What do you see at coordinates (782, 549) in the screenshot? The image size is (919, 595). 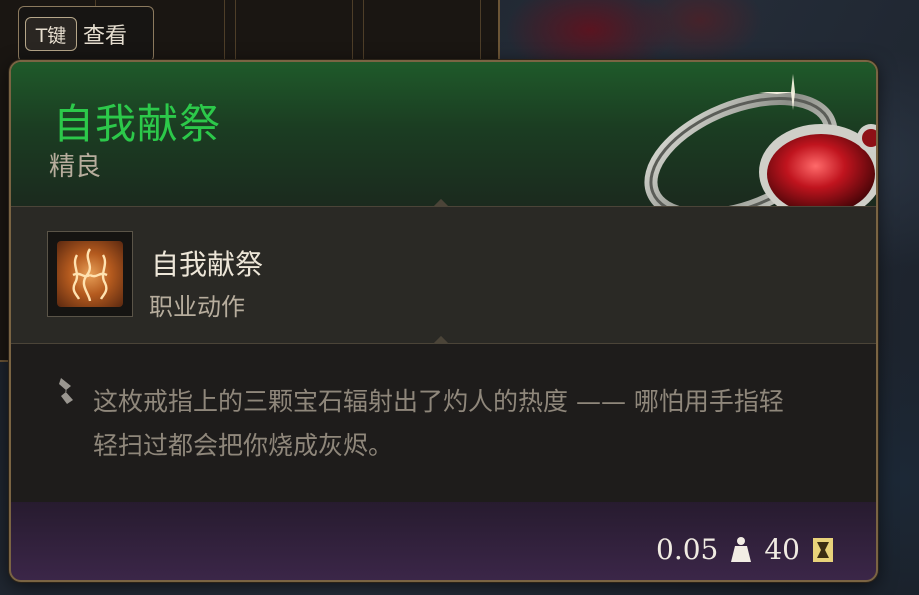 I see `item-value: 40` at bounding box center [782, 549].